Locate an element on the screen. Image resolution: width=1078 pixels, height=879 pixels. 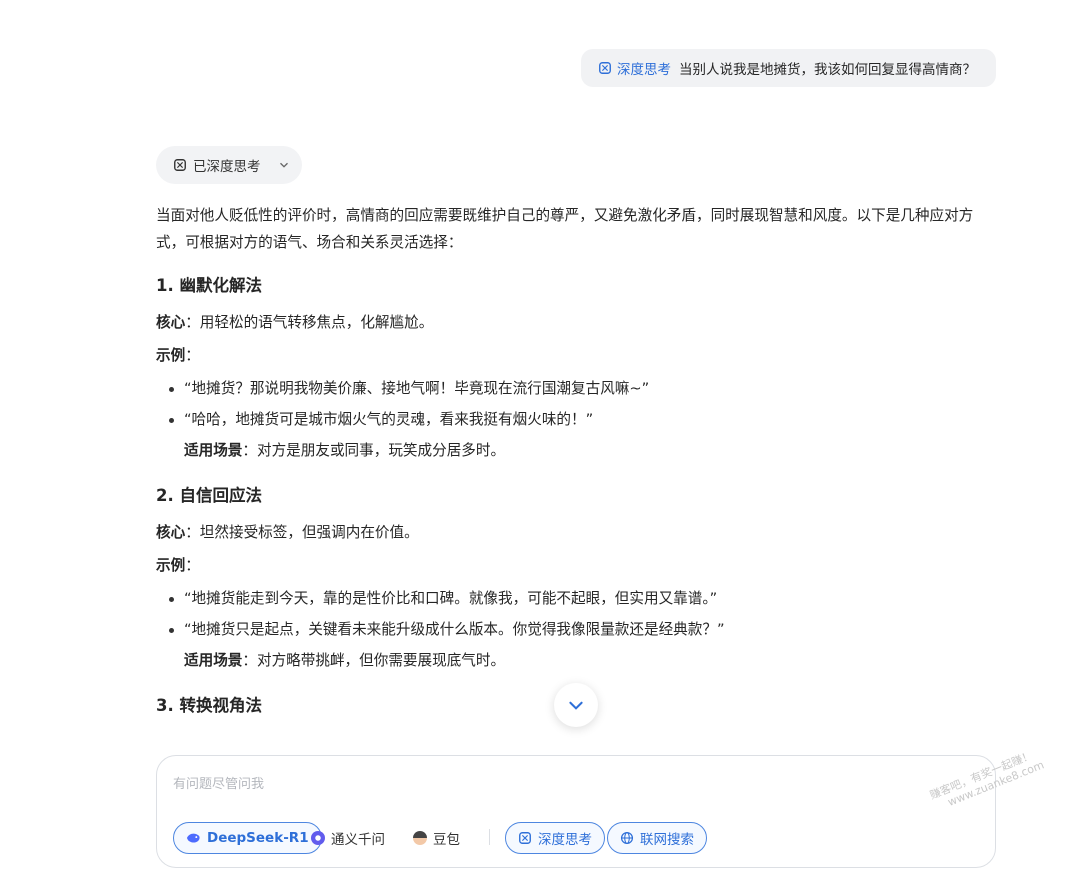
model-label: 豆包 is located at coordinates (446, 840).